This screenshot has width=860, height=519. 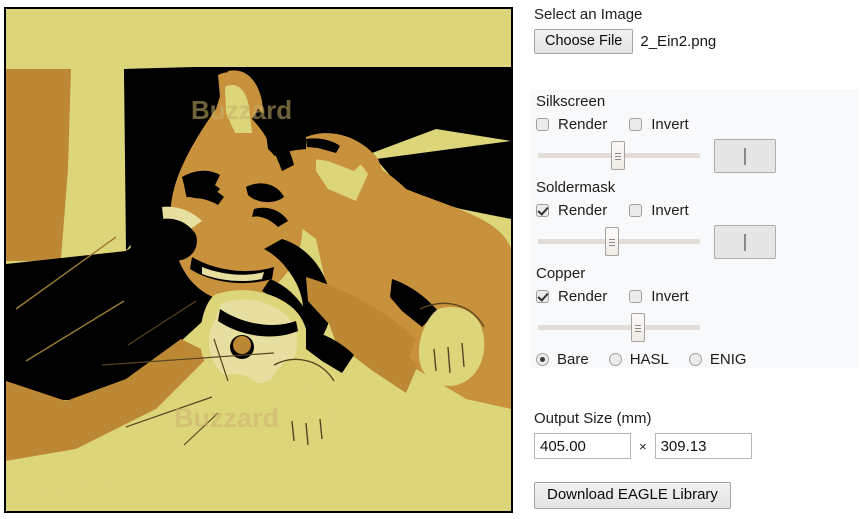 I want to click on silkscreen-color-button, so click(x=745, y=156).